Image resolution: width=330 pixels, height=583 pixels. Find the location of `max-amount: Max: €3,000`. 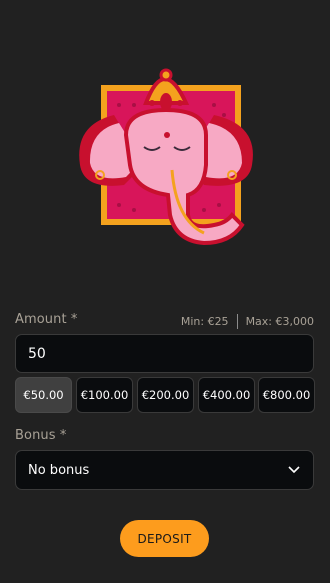

max-amount: Max: €3,000 is located at coordinates (279, 321).